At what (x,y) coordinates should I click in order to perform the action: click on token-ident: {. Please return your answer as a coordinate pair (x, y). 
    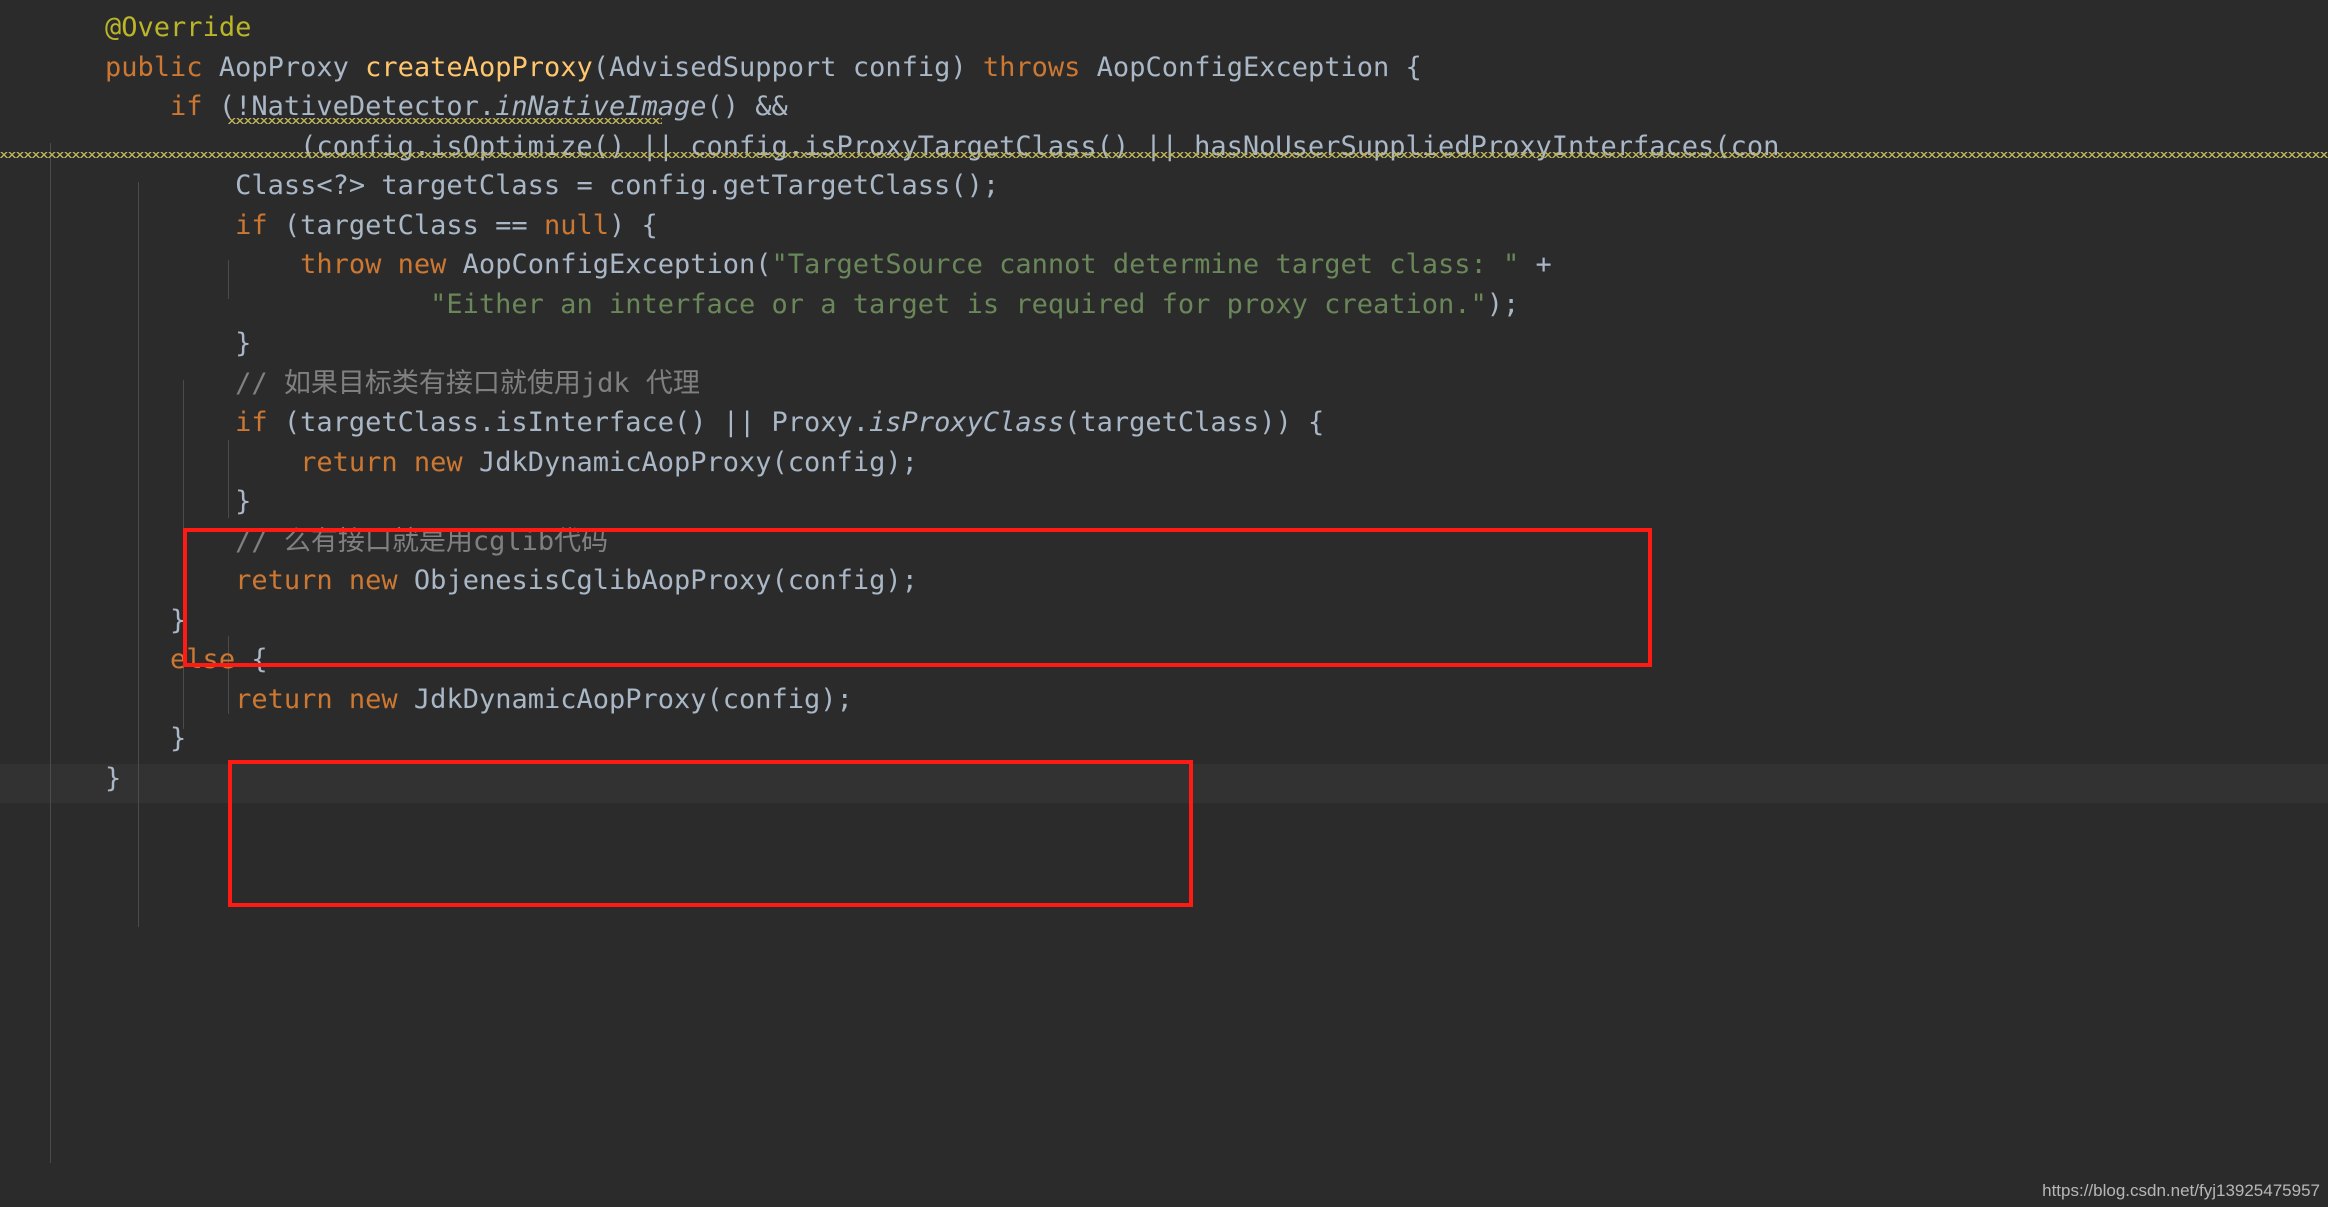
    Looking at the image, I should click on (251, 659).